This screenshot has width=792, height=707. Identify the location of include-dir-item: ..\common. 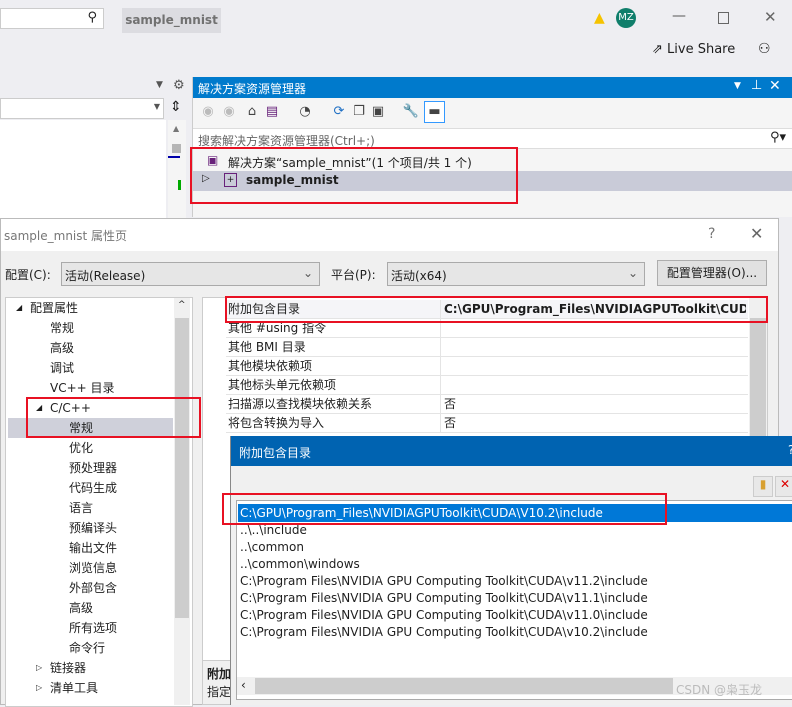
(272, 547).